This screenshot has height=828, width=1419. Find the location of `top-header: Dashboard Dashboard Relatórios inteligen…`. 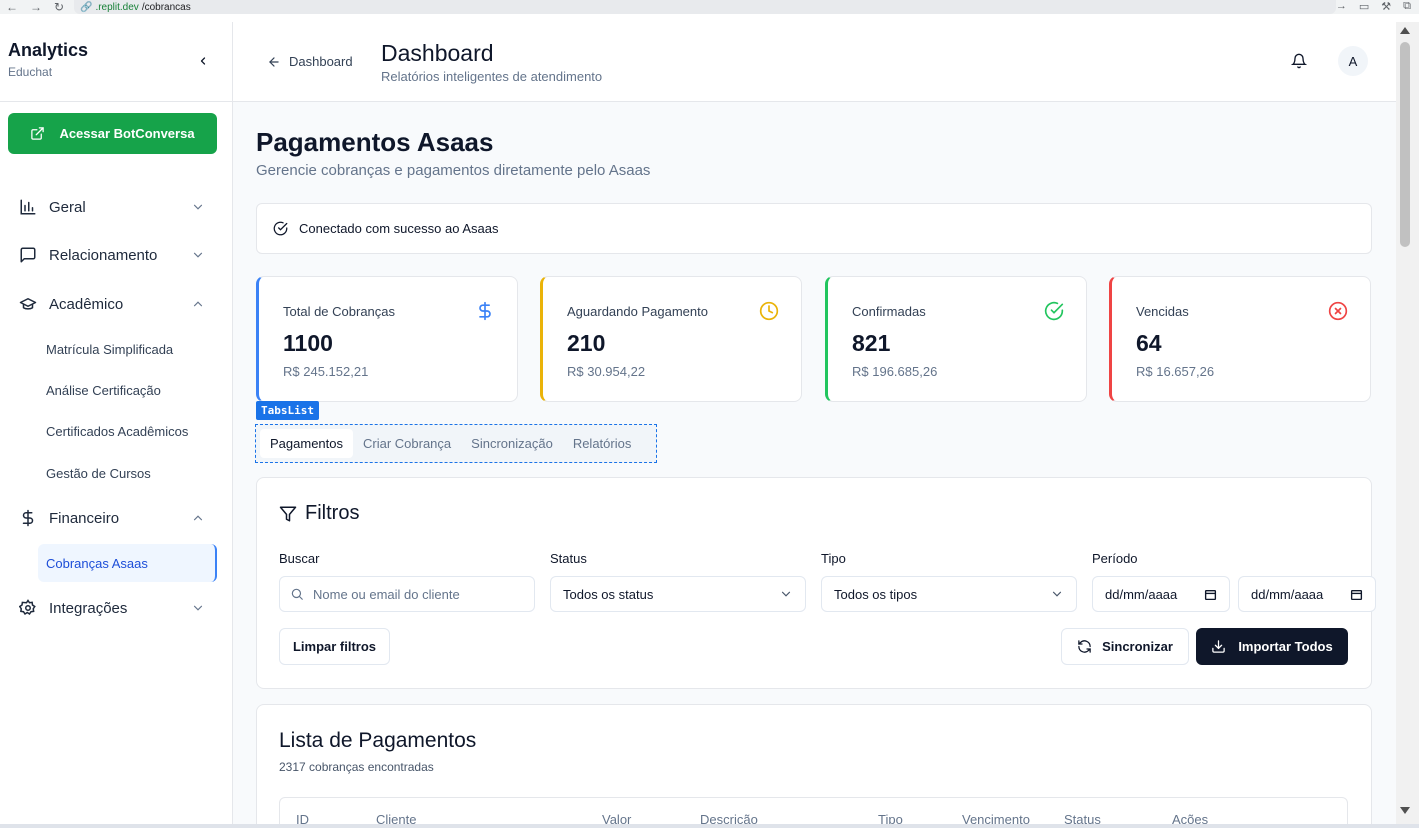

top-header: Dashboard Dashboard Relatórios inteligen… is located at coordinates (814, 62).